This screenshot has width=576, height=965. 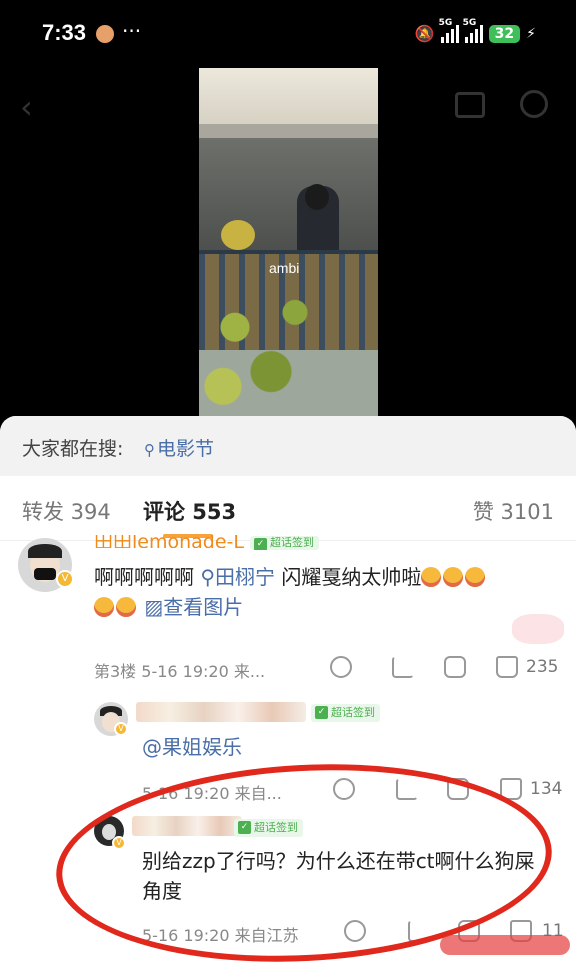 What do you see at coordinates (288, 34) in the screenshot?
I see `status-bar: 7:33 ··· 🔕 5G 5G 32 ⚡` at bounding box center [288, 34].